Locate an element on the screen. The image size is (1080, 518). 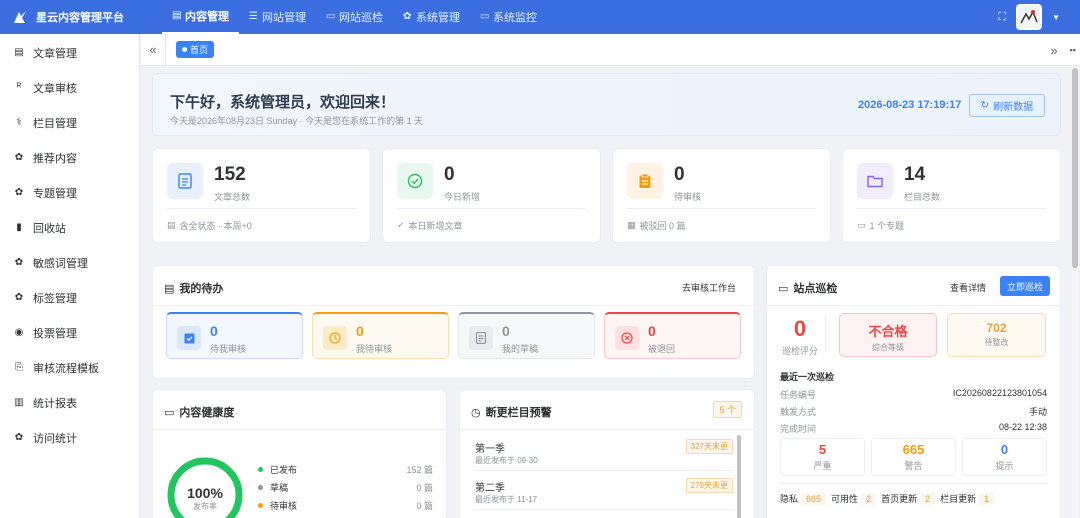
todo-card-returned: 0 被退回 is located at coordinates (672, 335).